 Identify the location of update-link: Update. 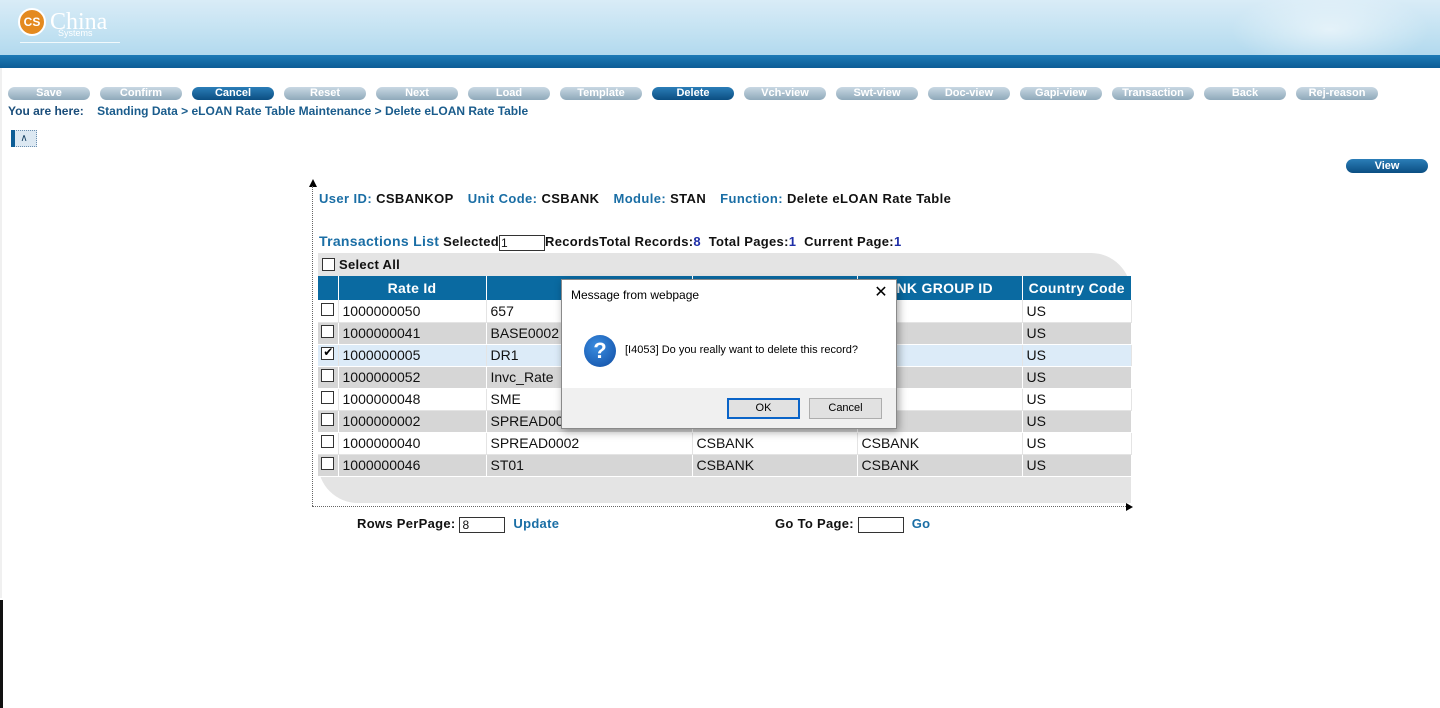
(536, 523).